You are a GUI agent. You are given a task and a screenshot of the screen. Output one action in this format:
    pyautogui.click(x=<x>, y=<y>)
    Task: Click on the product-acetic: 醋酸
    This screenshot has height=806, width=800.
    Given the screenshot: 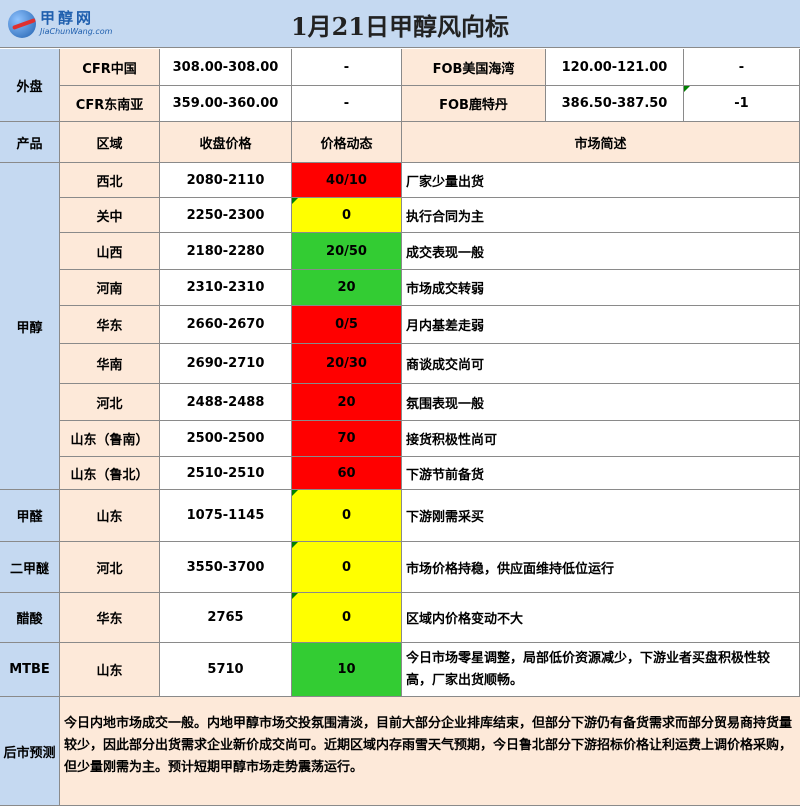 What is the action you would take?
    pyautogui.click(x=30, y=618)
    